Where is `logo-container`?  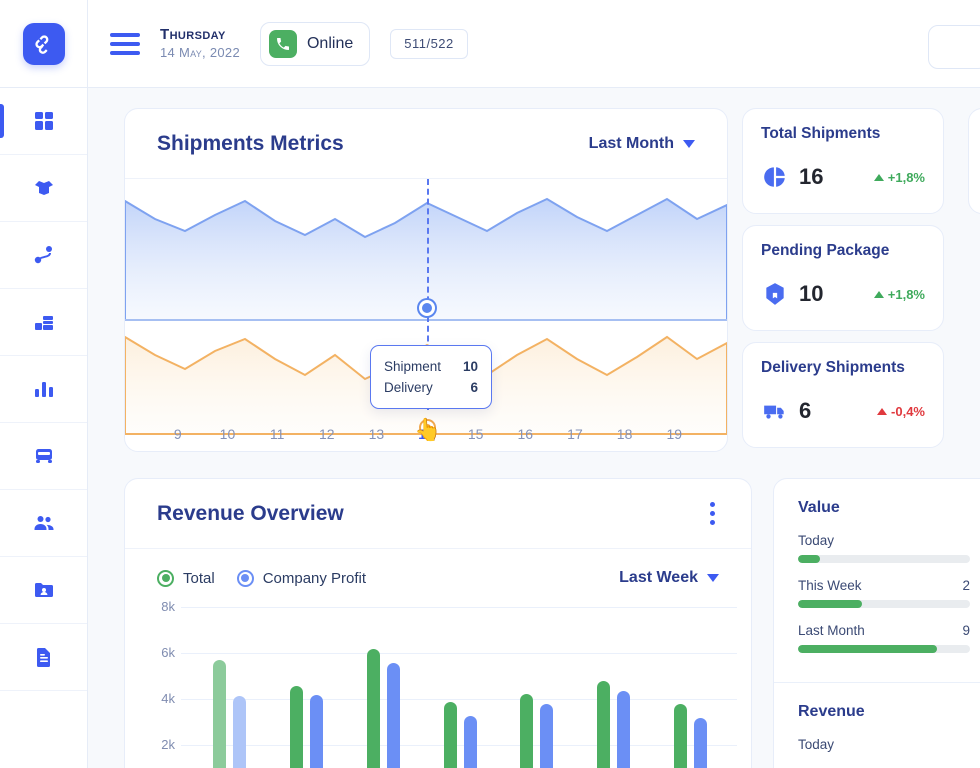 logo-container is located at coordinates (43, 44).